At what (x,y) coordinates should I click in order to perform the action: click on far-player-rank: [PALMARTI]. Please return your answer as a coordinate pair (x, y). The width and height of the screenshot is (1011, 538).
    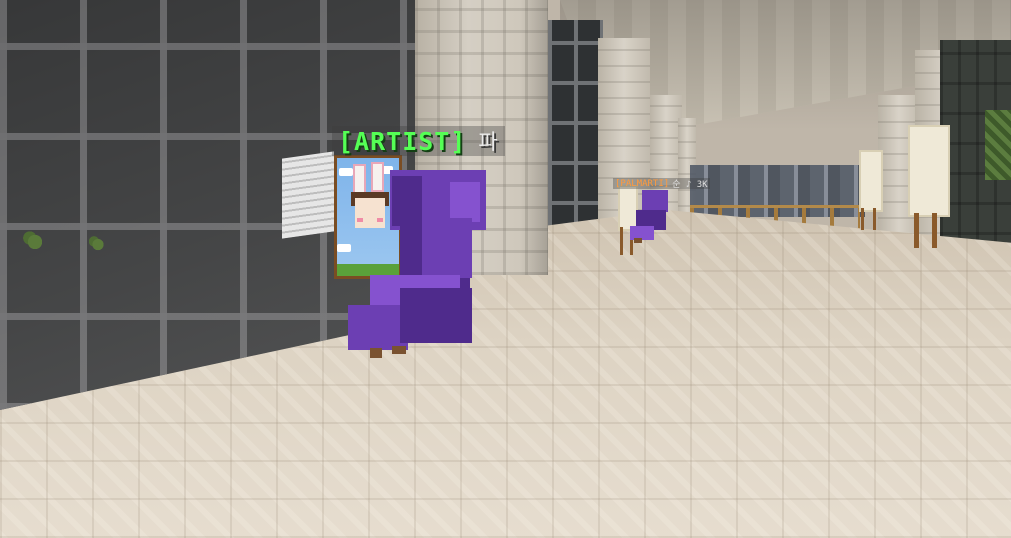
    Looking at the image, I should click on (642, 183).